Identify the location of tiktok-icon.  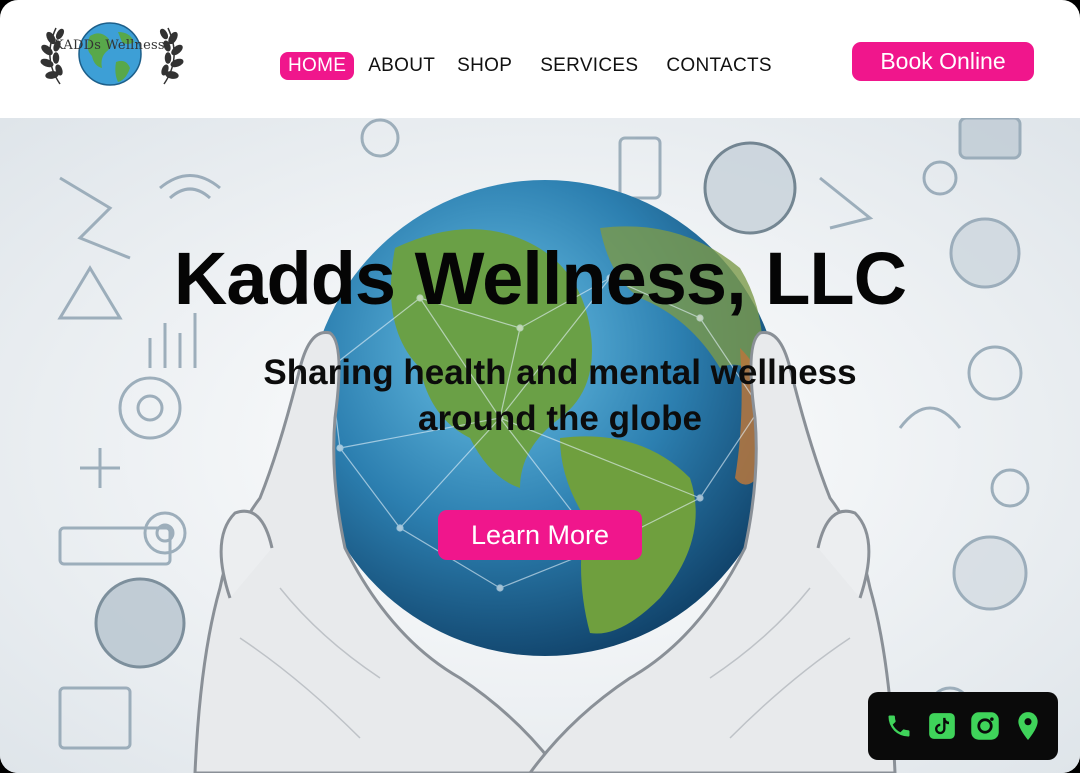
(942, 726).